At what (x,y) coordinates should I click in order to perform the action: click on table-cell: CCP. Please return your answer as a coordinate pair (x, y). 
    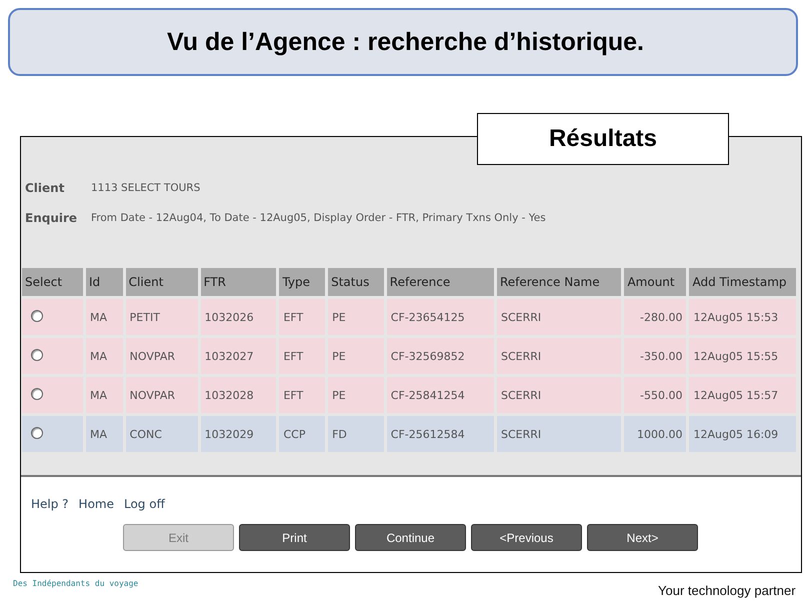
    Looking at the image, I should click on (302, 434).